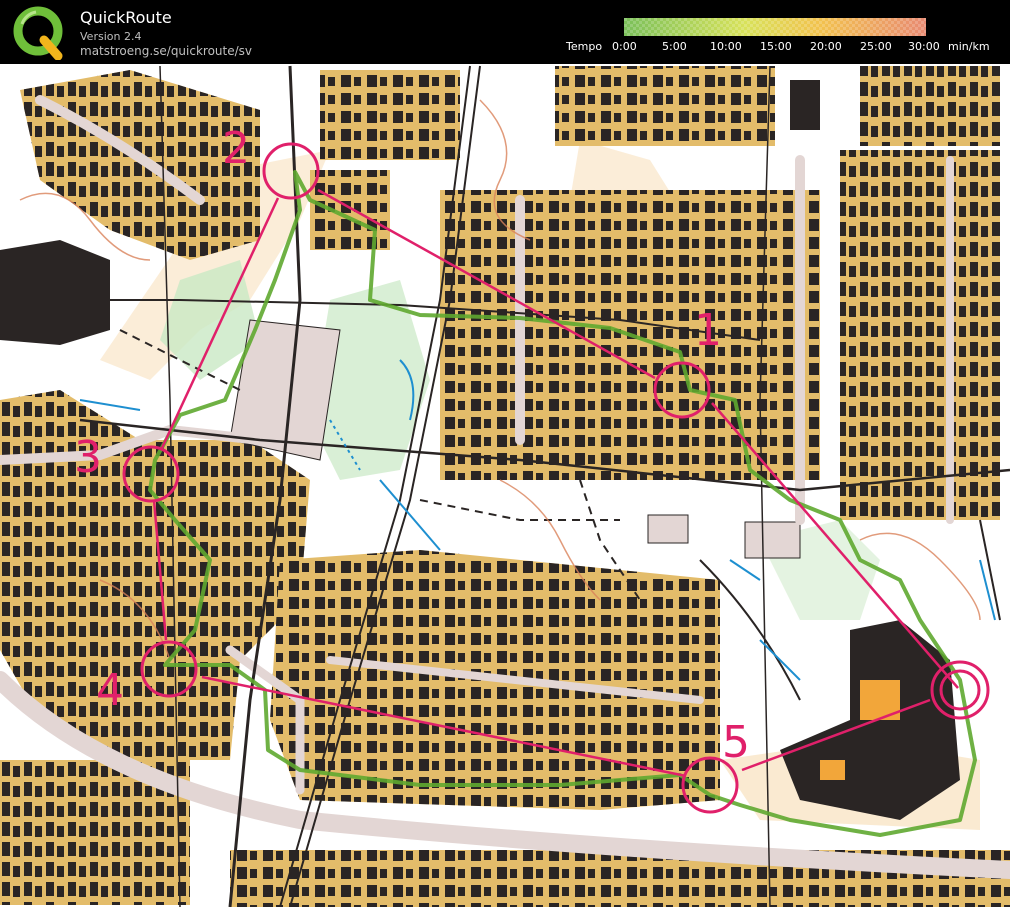 The image size is (1010, 907). Describe the element at coordinates (166, 51) in the screenshot. I see `app-url-link: matstroeng.se/quickroute/sv` at that location.